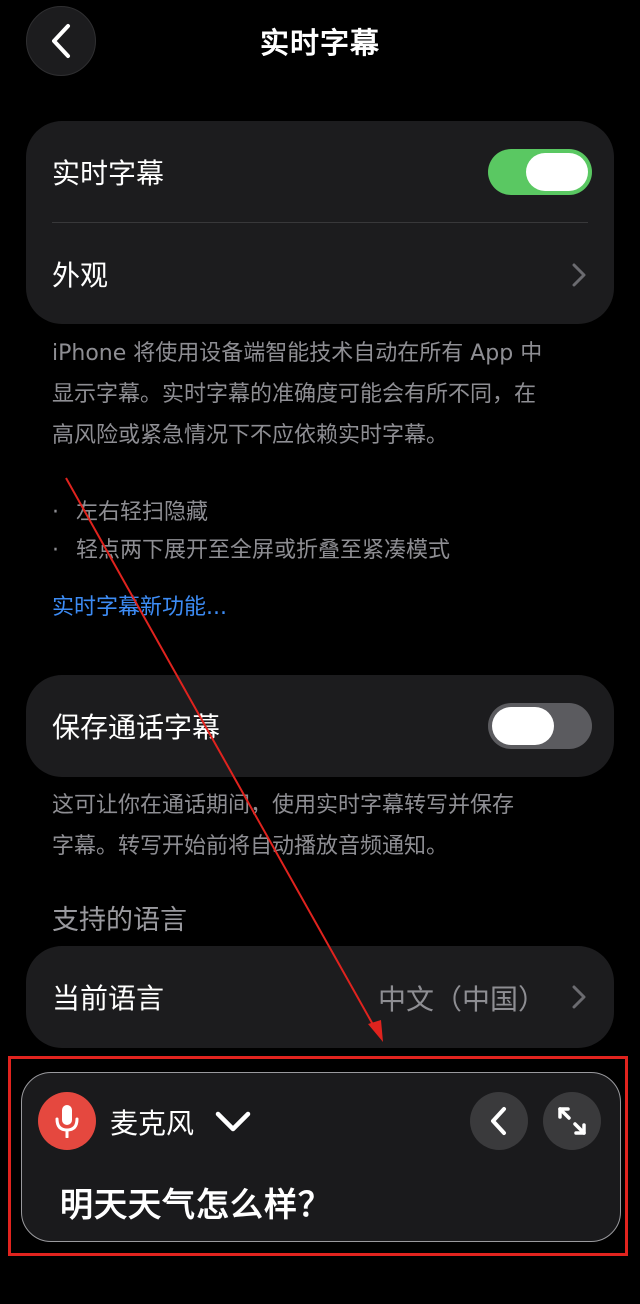 The width and height of the screenshot is (640, 1304). What do you see at coordinates (320, 997) in the screenshot?
I see `current-language-row: 当前语言 中文（中国）` at bounding box center [320, 997].